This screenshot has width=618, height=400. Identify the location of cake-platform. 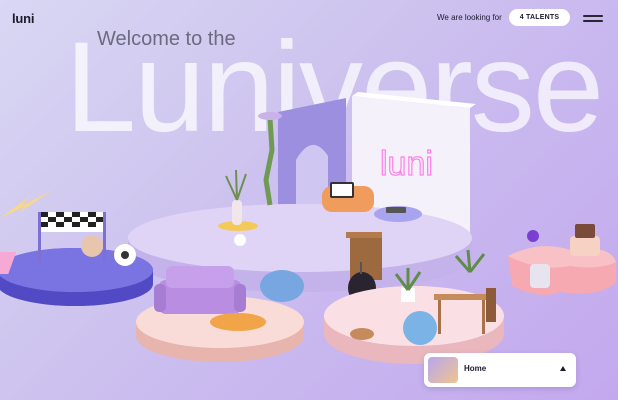
(562, 259).